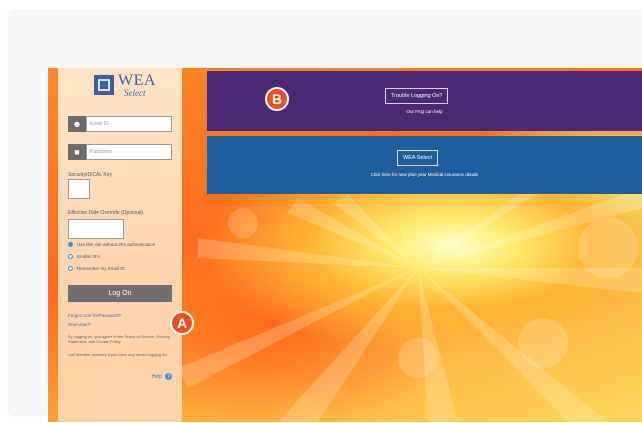 The image size is (642, 423). I want to click on new-user-link: New User?, so click(79, 324).